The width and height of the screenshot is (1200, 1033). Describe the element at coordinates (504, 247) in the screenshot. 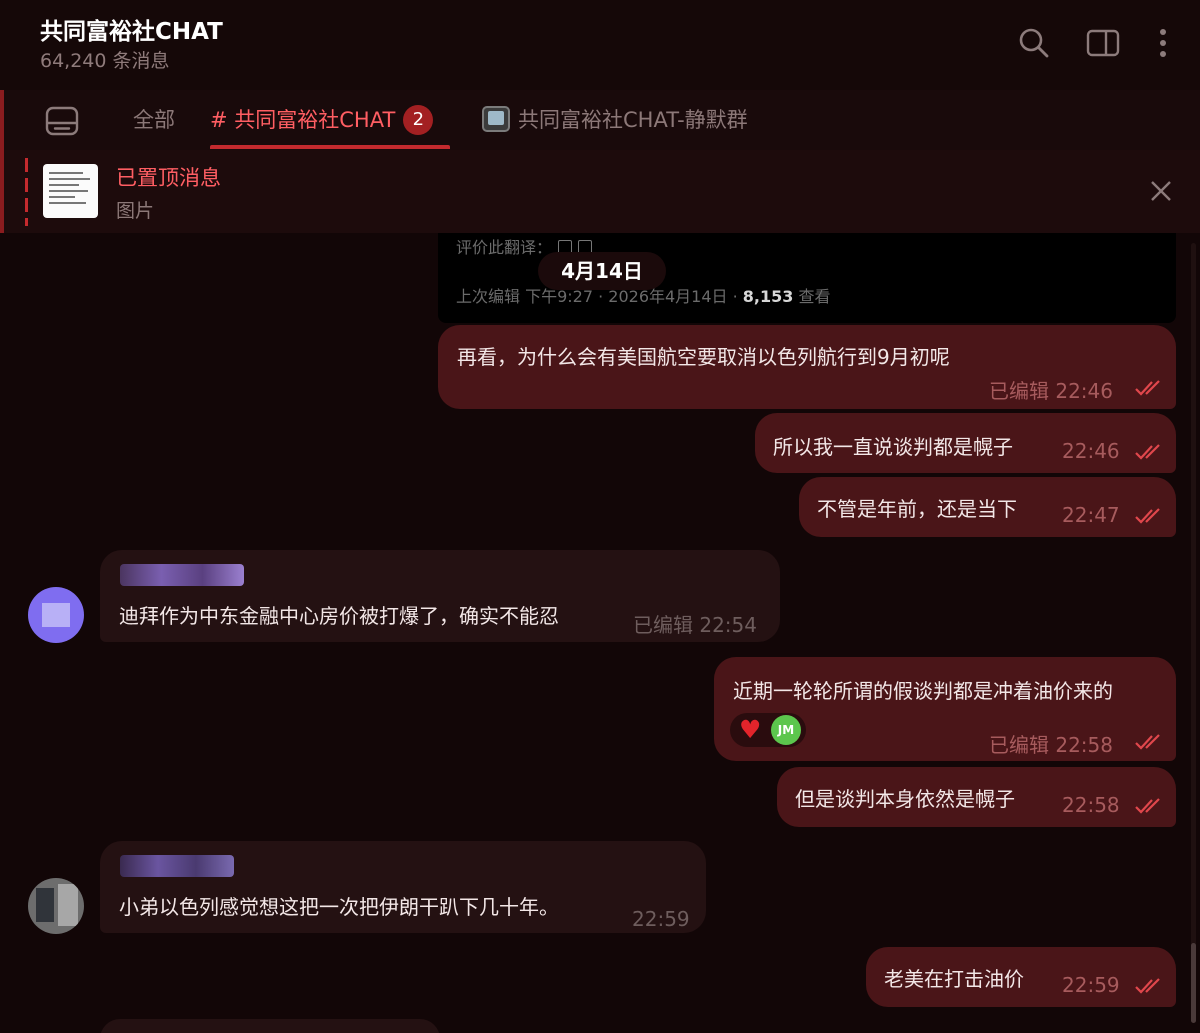

I see `rate-label: 评价此翻译：` at that location.